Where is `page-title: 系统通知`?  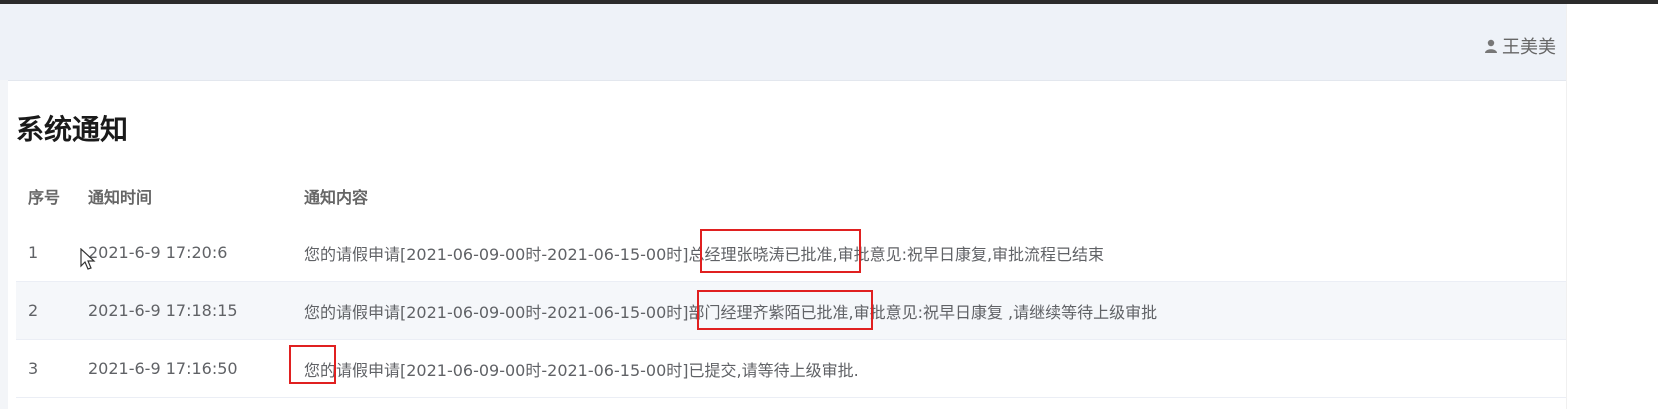
page-title: 系统通知 is located at coordinates (72, 129).